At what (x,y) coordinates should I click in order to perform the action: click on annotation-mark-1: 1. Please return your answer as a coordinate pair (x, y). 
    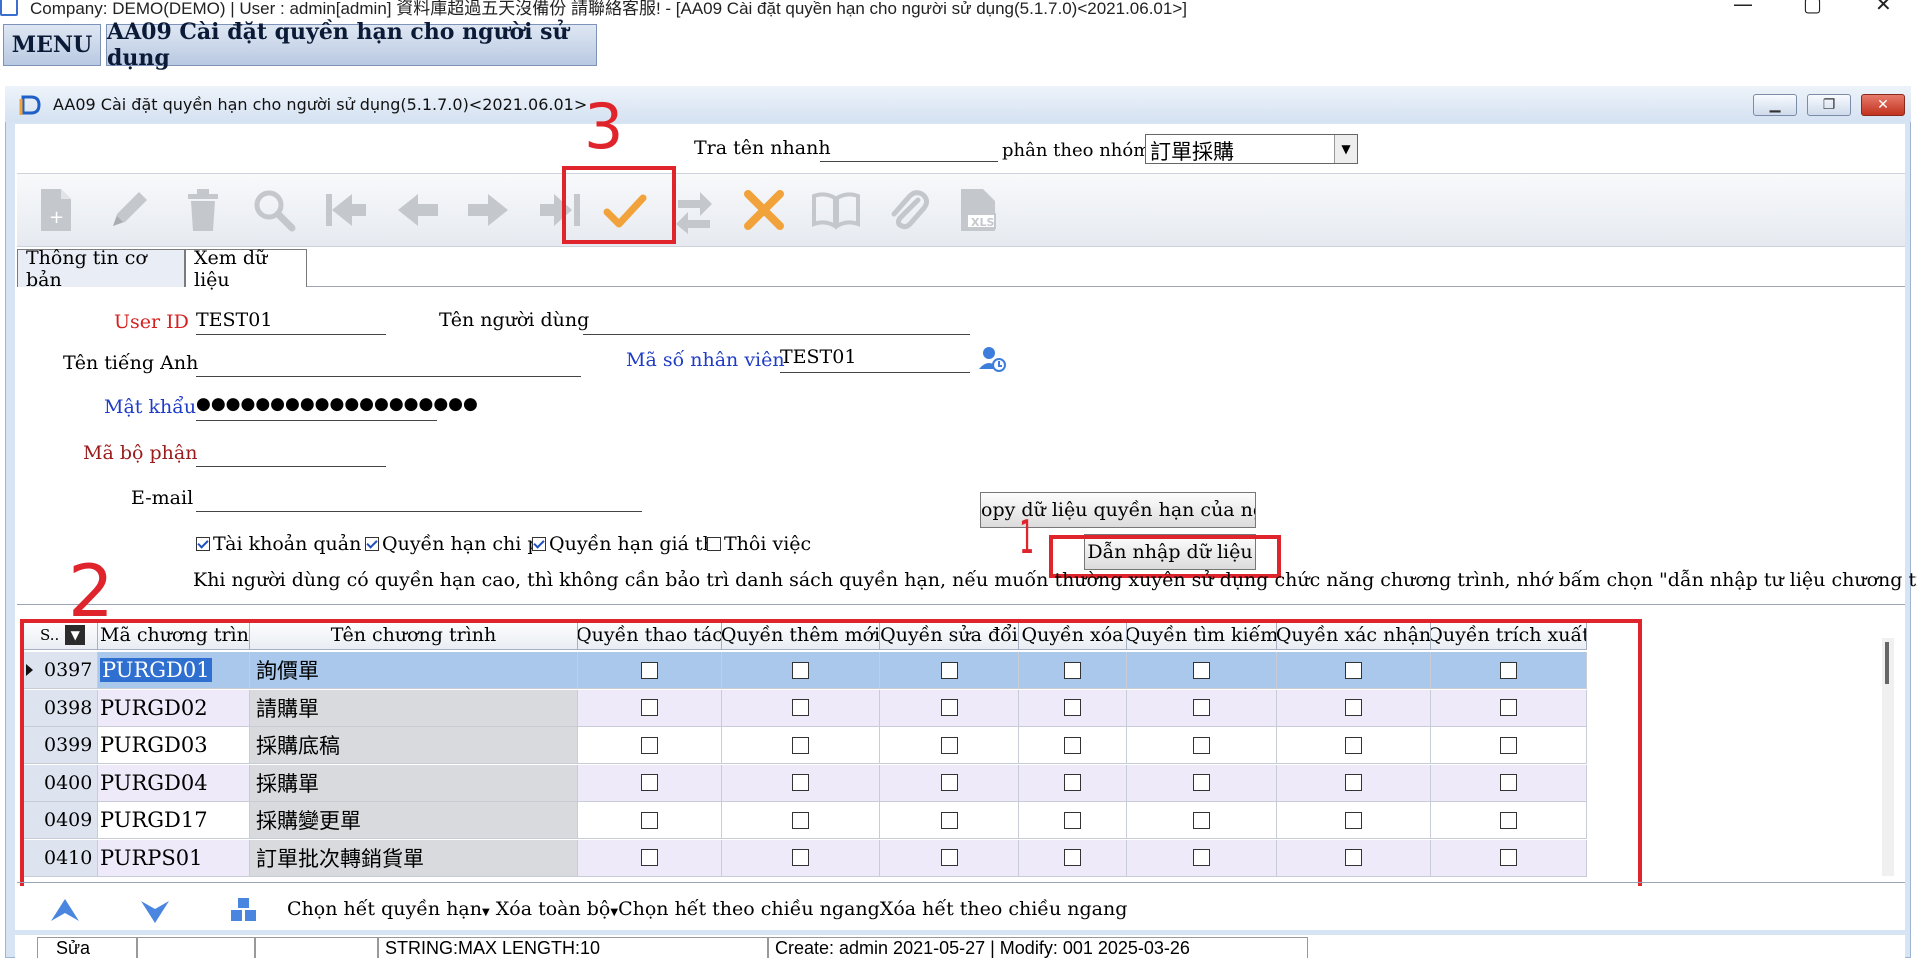
    Looking at the image, I should click on (1026, 537).